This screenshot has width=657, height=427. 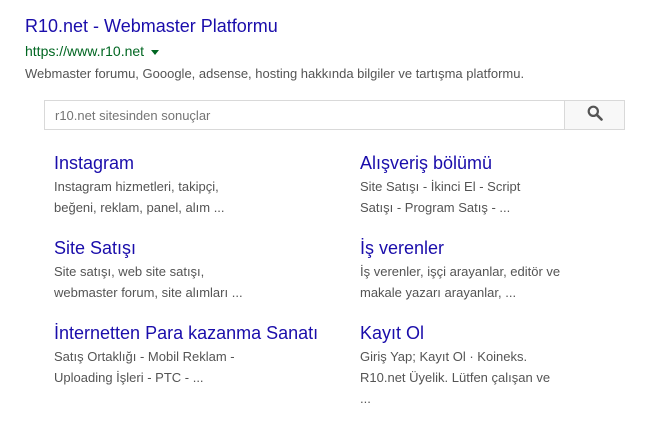 What do you see at coordinates (508, 333) in the screenshot?
I see `sitelink-title: Kayıt Ol` at bounding box center [508, 333].